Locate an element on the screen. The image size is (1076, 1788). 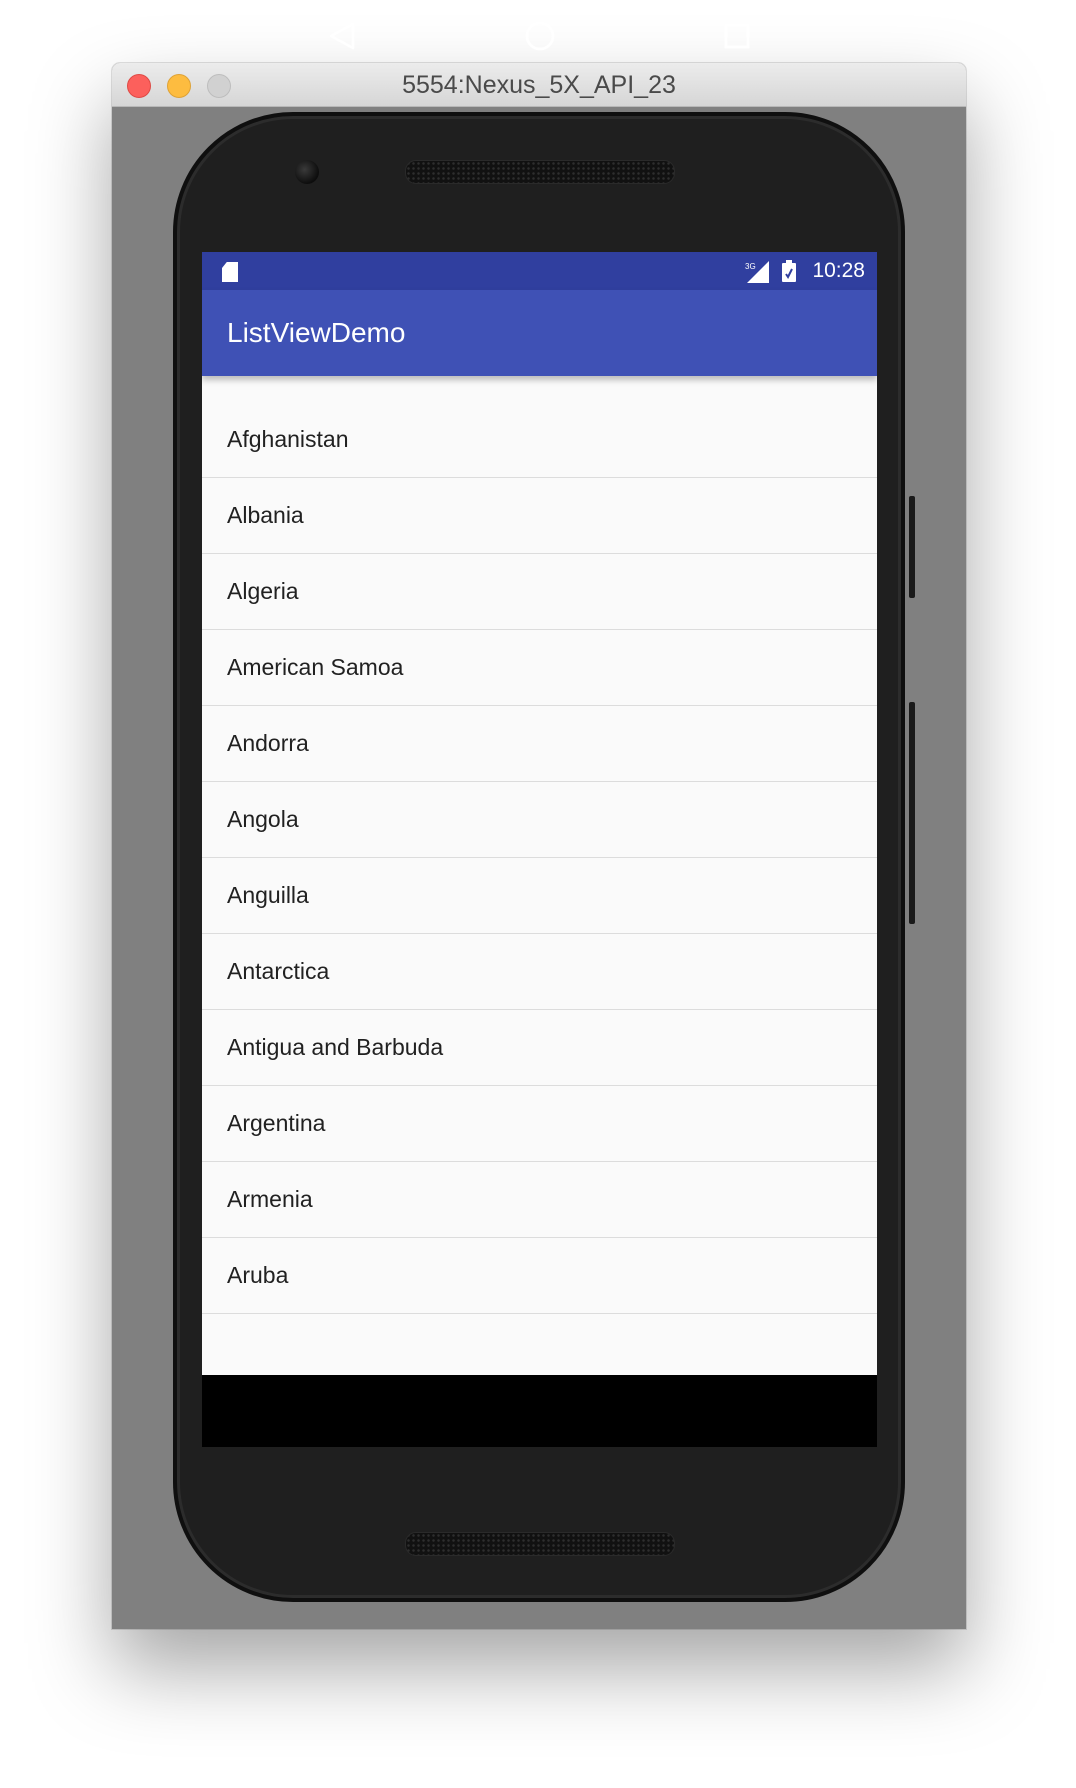
recents-icon is located at coordinates (737, 36).